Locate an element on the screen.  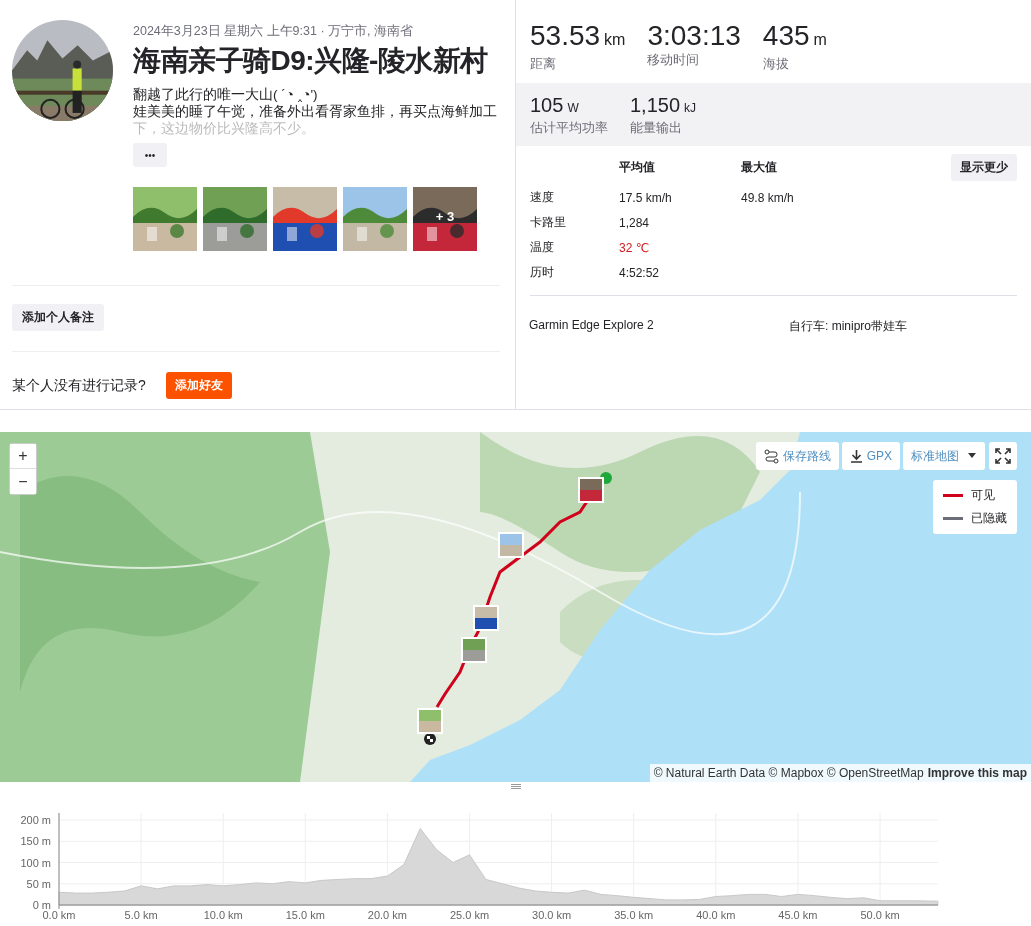
table-cell-text: 1,284 is located at coordinates (635, 222).